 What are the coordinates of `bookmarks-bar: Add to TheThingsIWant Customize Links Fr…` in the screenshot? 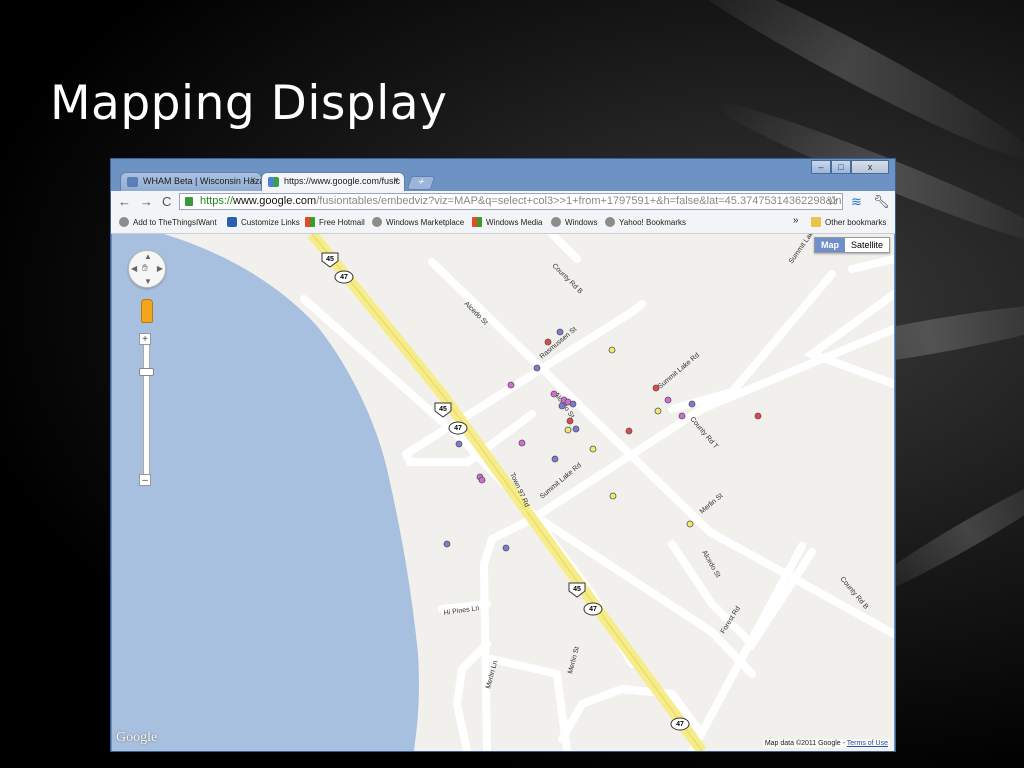 It's located at (503, 223).